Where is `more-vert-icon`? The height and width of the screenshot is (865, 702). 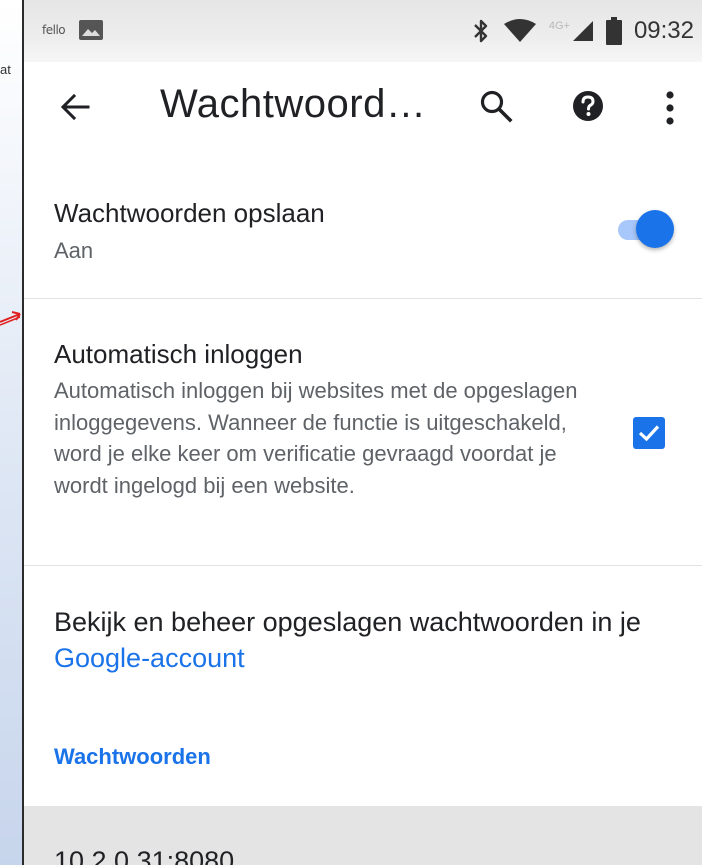
more-vert-icon is located at coordinates (670, 108).